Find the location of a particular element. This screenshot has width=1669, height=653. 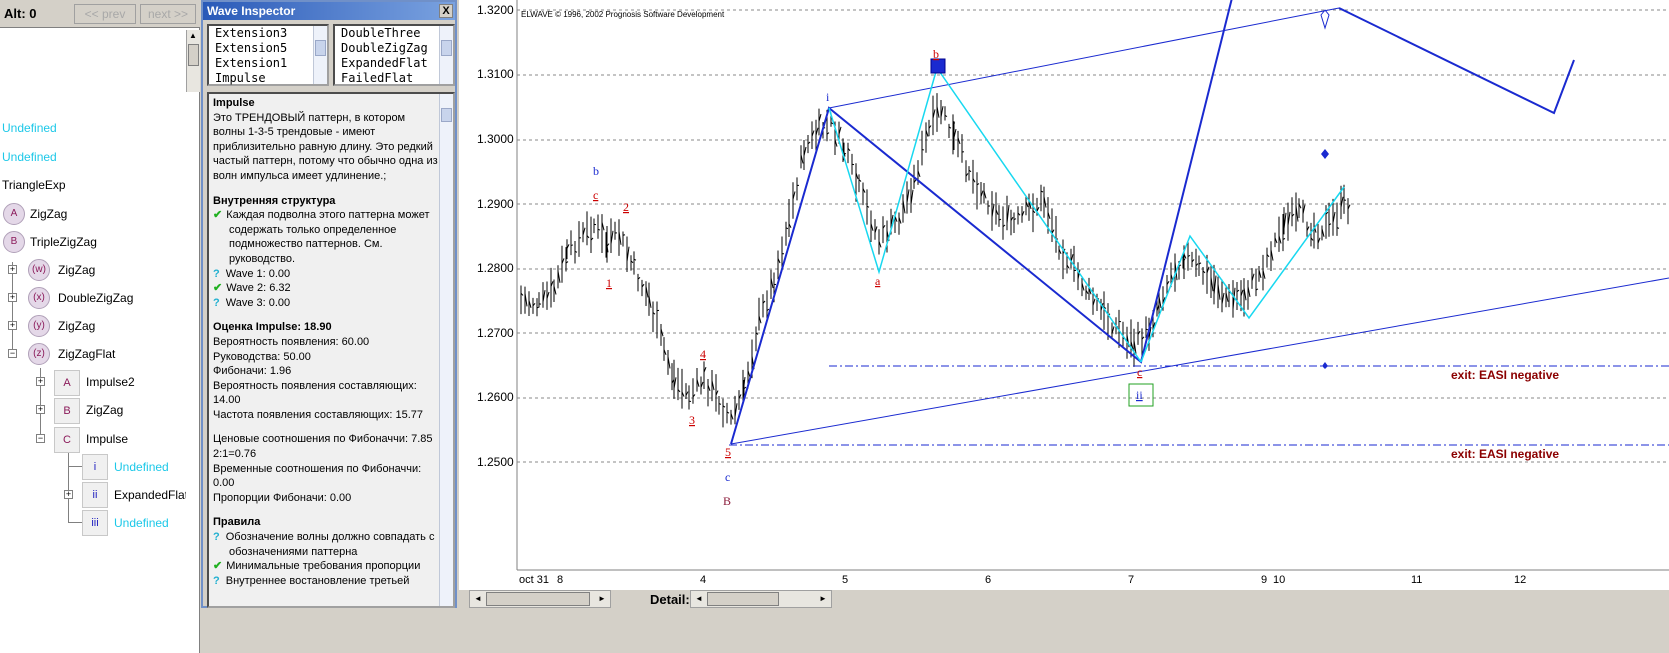

tree-scrollbar: ▲ is located at coordinates (193, 61).